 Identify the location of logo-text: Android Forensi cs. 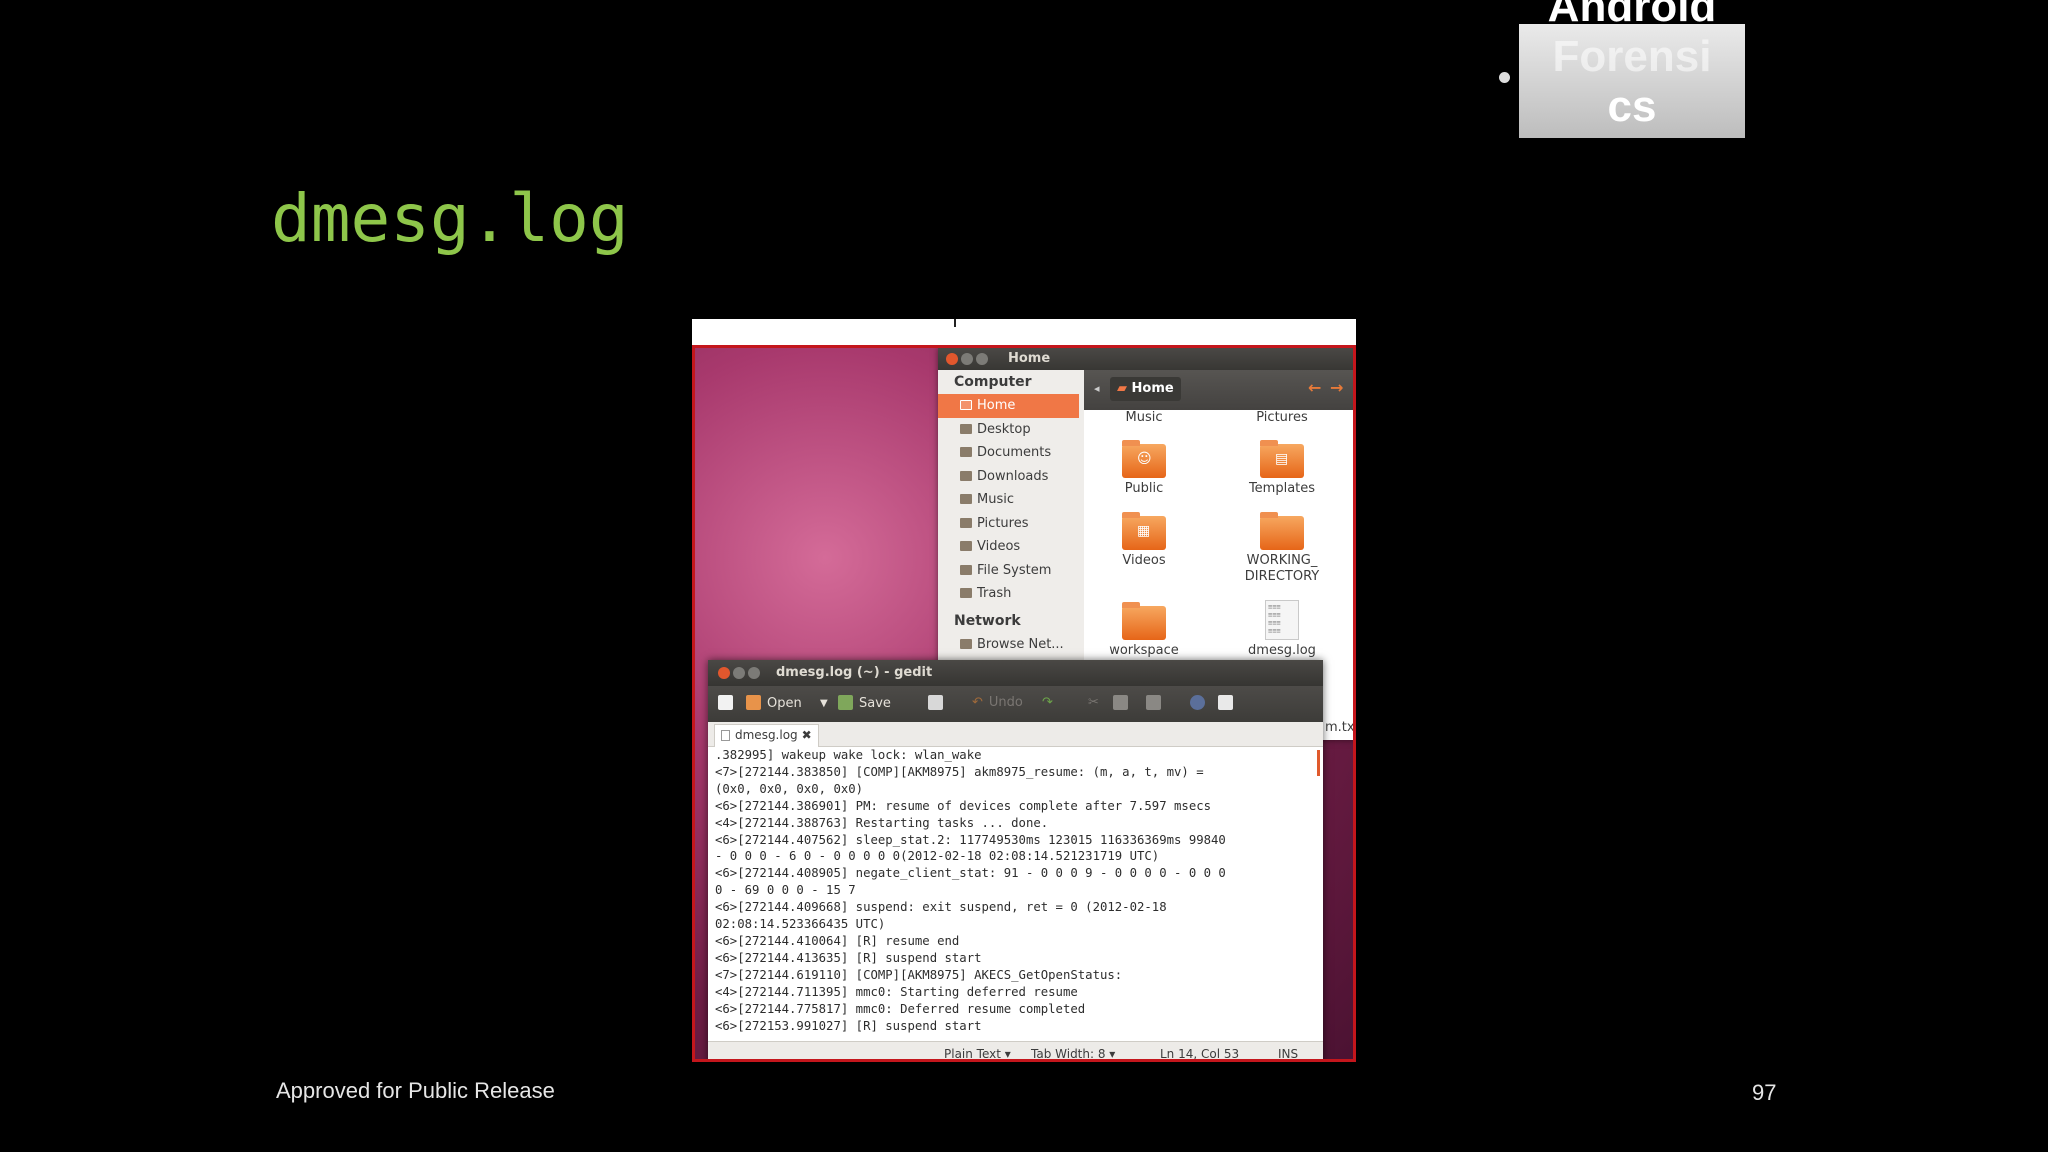
(1632, 66).